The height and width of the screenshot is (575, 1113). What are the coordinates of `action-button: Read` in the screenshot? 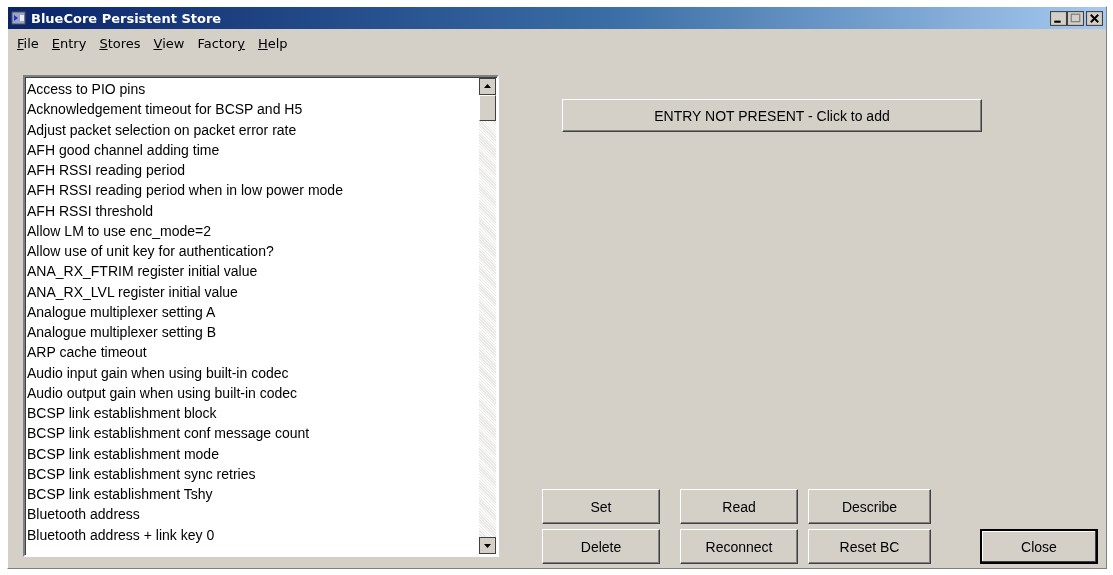 It's located at (739, 506).